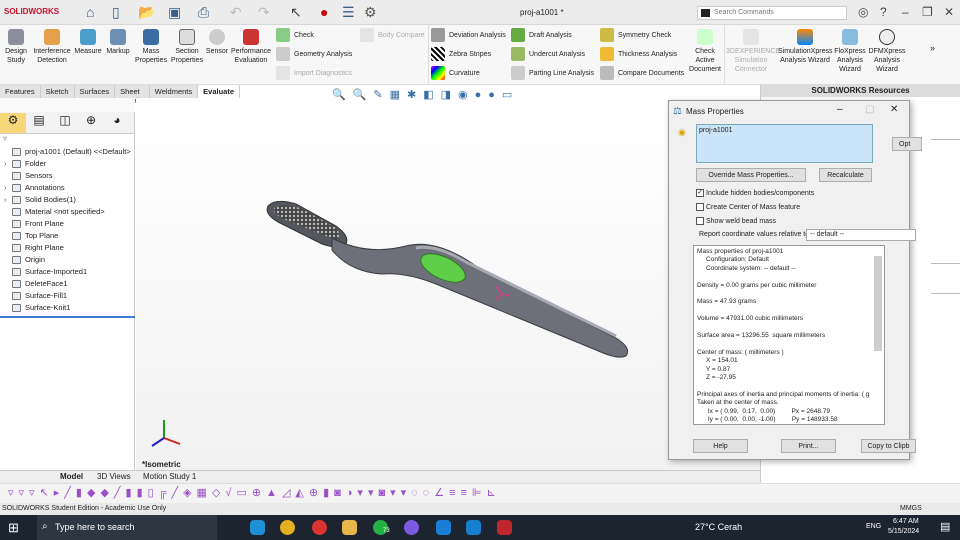 Image resolution: width=960 pixels, height=540 pixels. I want to click on maximize-icon: ▢, so click(869, 109).